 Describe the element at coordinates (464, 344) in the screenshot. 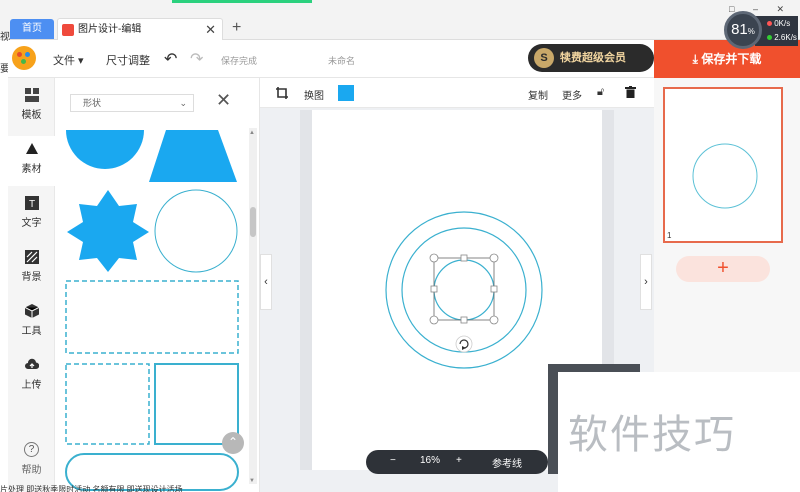

I see `rotate-handle-icon` at that location.